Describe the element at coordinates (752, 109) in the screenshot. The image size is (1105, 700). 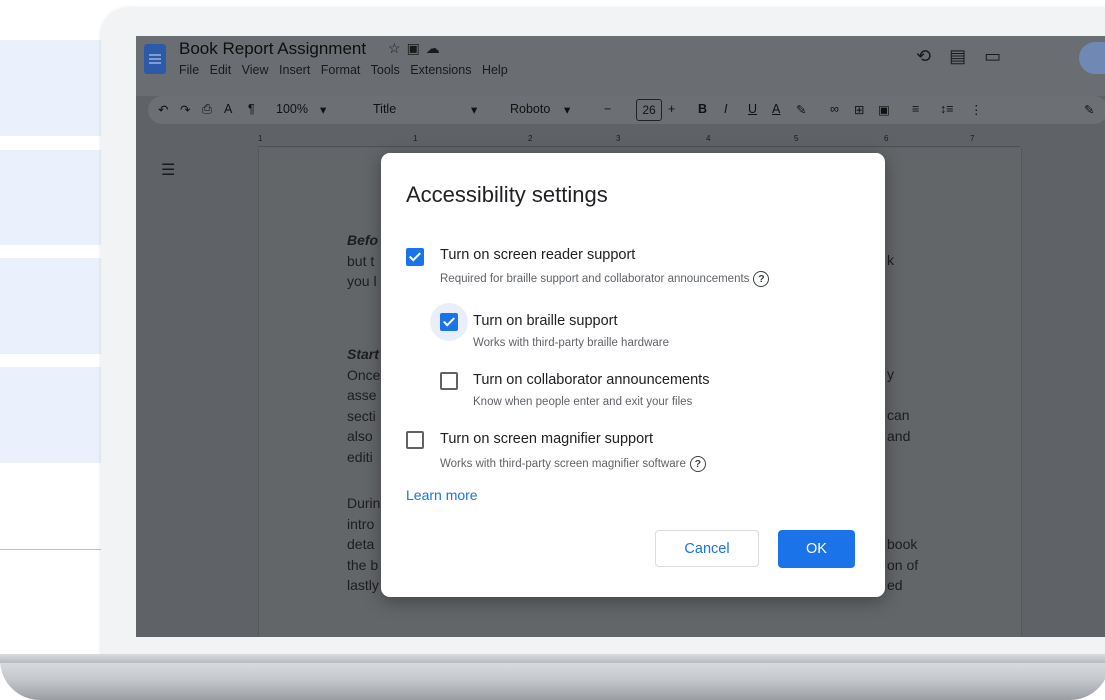
I see `underline-button: U` at that location.